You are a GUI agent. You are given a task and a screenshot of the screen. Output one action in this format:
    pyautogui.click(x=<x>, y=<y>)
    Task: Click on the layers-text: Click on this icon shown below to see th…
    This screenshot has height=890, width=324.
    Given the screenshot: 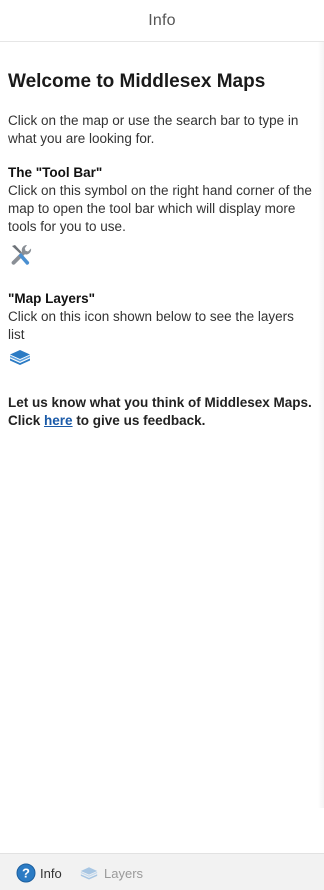 What is the action you would take?
    pyautogui.click(x=151, y=325)
    